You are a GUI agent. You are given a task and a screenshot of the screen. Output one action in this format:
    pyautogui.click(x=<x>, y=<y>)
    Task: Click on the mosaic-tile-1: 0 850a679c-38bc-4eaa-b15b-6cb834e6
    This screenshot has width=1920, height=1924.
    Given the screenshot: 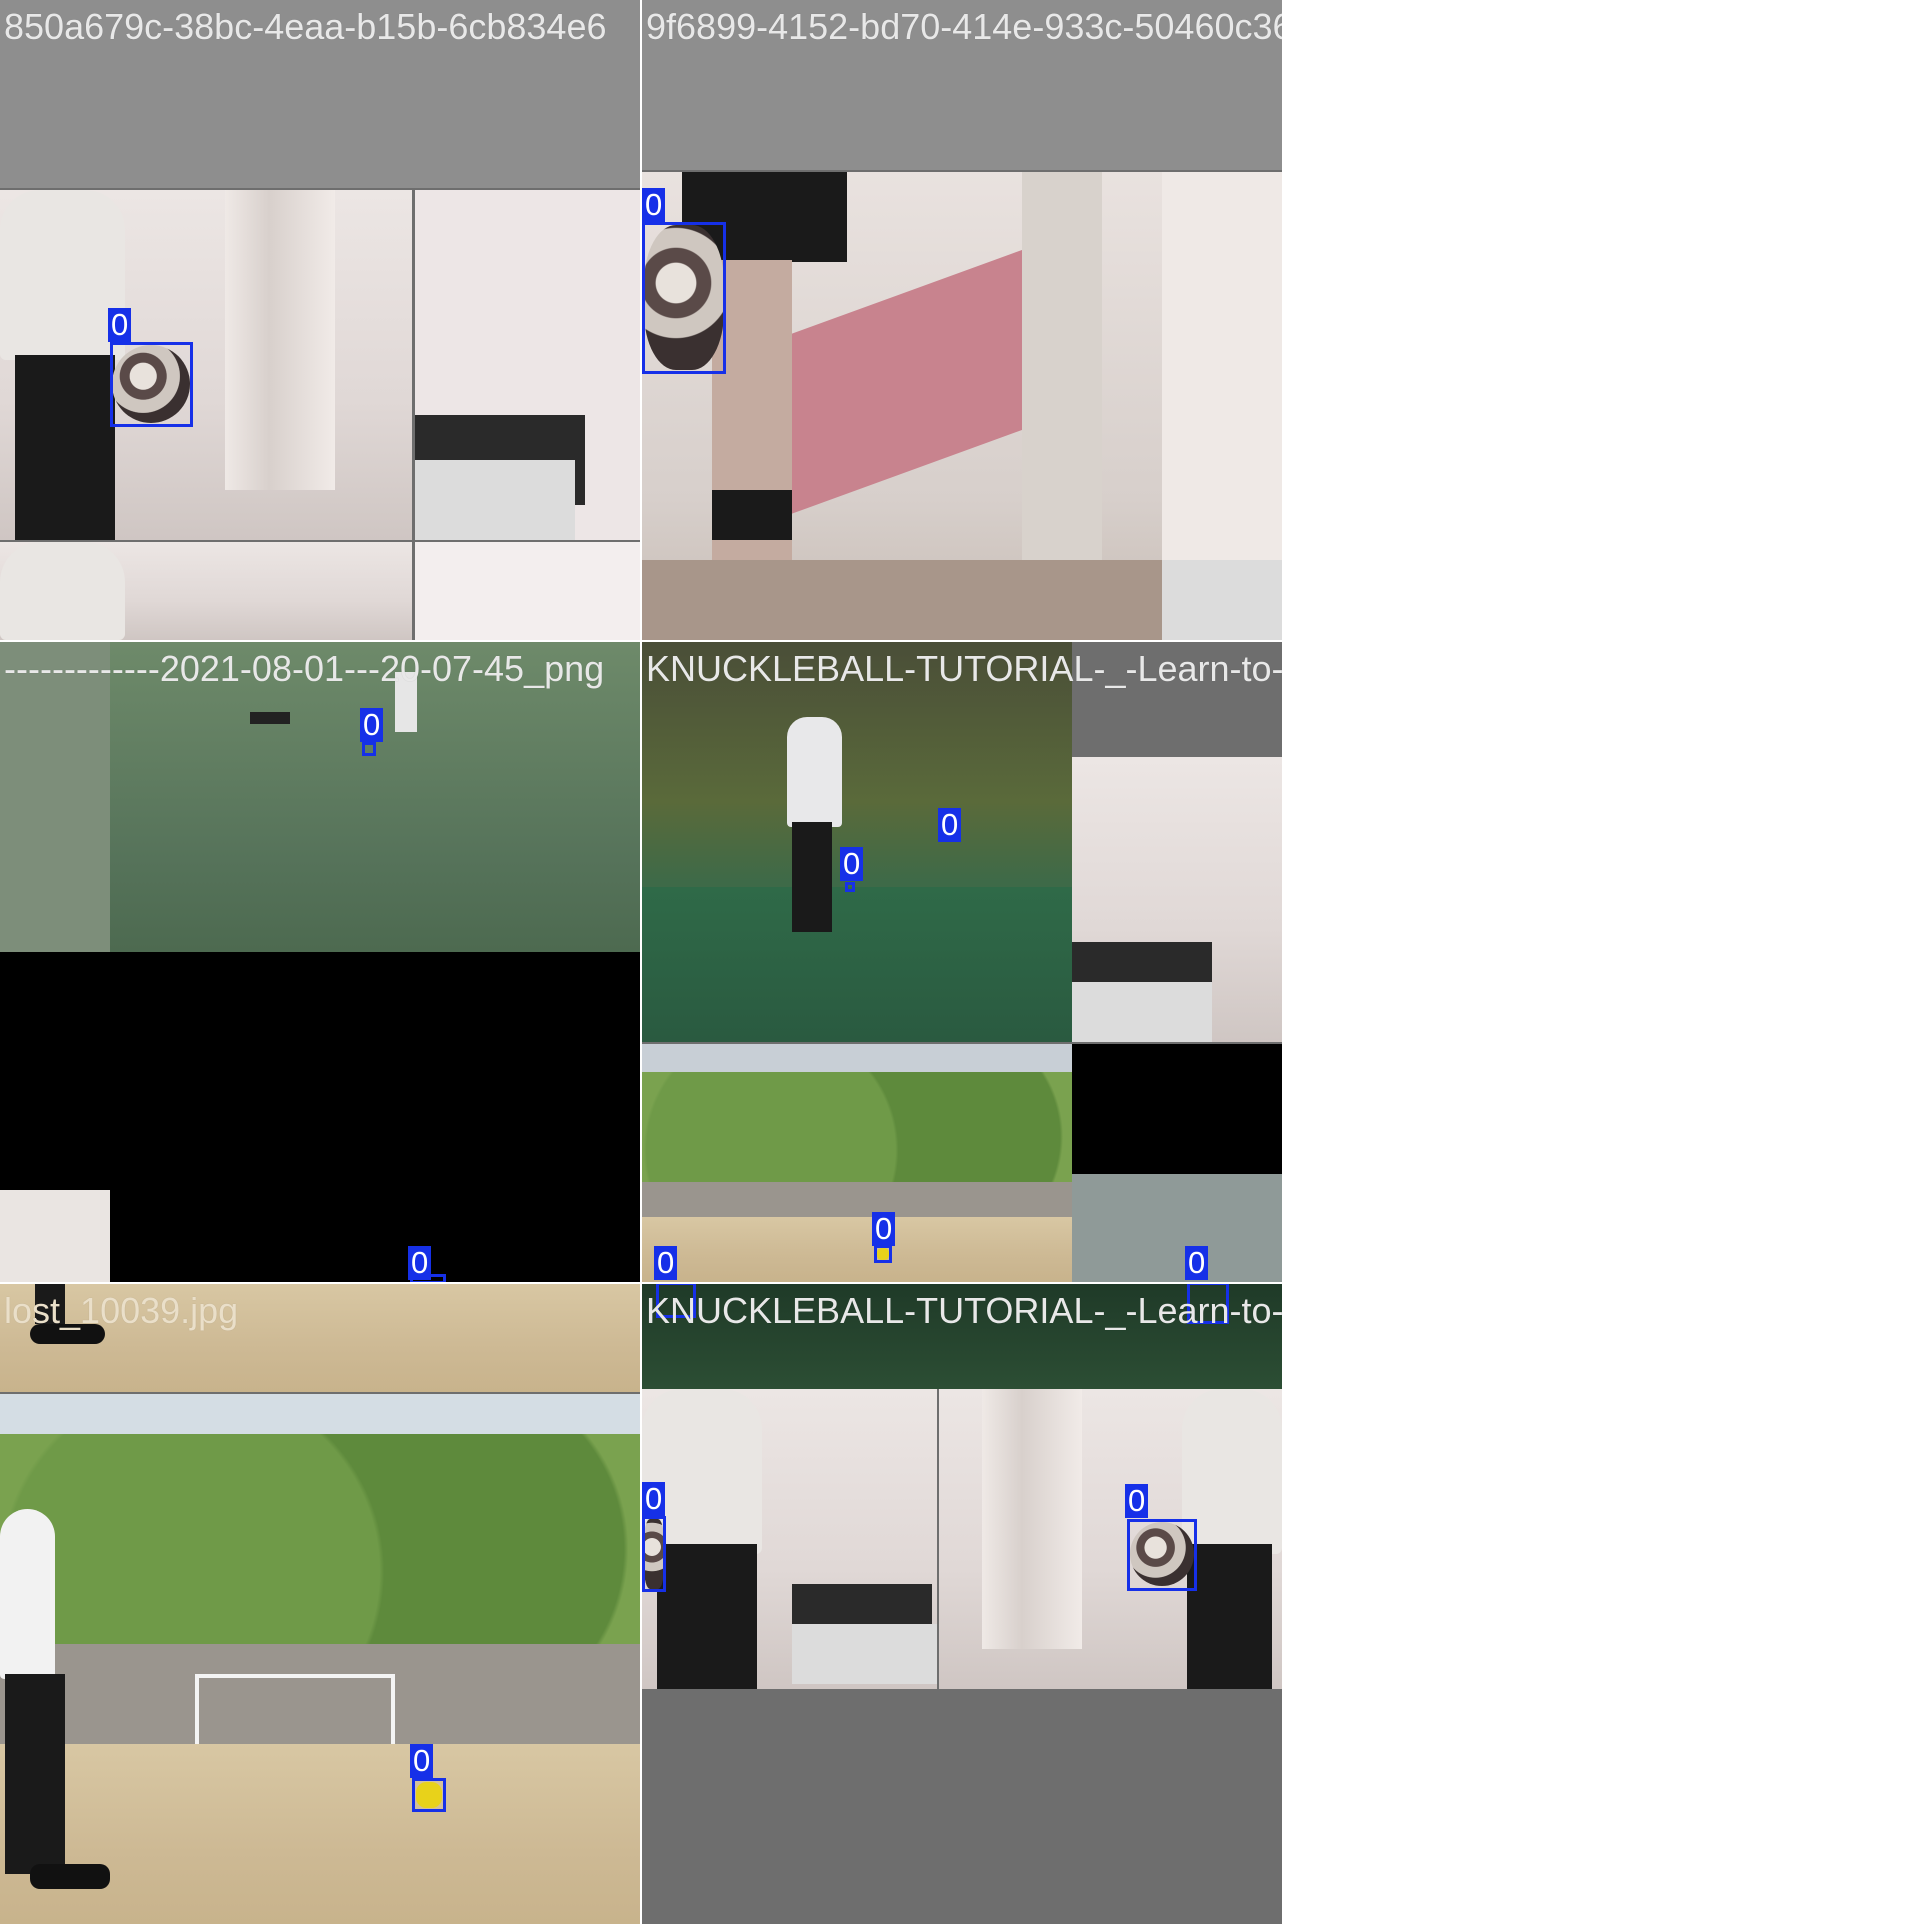 What is the action you would take?
    pyautogui.click(x=320, y=320)
    